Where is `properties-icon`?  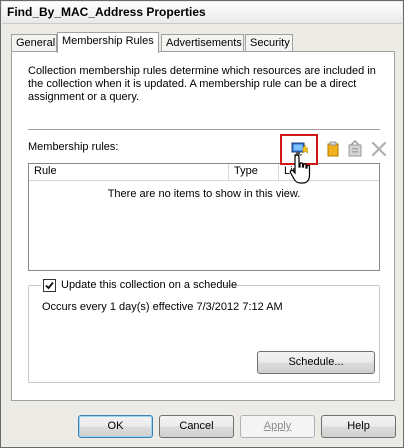 properties-icon is located at coordinates (355, 148).